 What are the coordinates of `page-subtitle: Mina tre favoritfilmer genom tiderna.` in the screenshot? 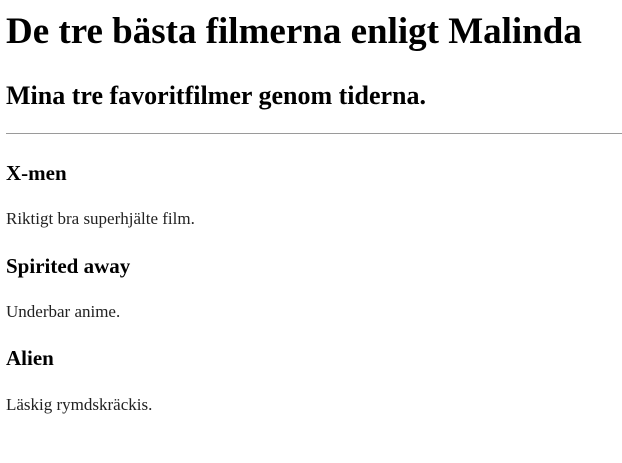 It's located at (216, 95).